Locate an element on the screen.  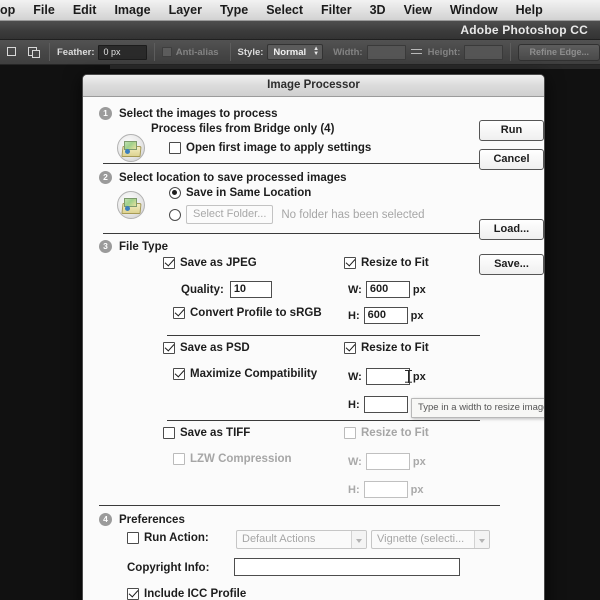
section-3-title: File Type is located at coordinates (143, 246).